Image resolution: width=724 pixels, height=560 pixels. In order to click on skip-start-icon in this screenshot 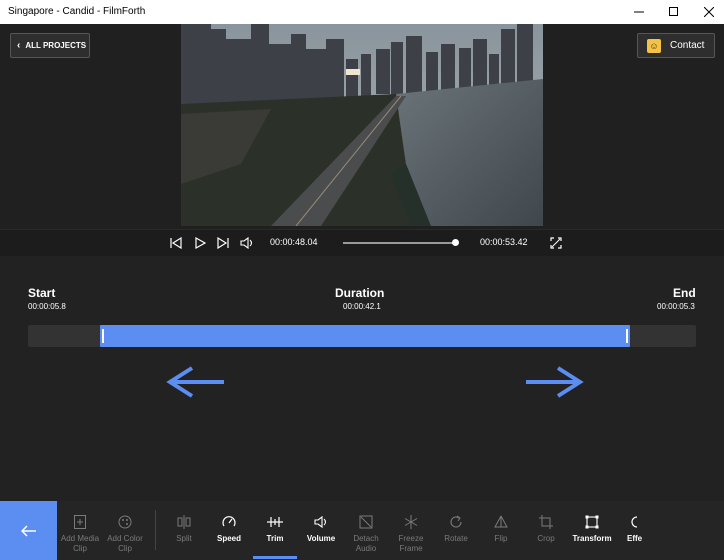, I will do `click(176, 243)`.